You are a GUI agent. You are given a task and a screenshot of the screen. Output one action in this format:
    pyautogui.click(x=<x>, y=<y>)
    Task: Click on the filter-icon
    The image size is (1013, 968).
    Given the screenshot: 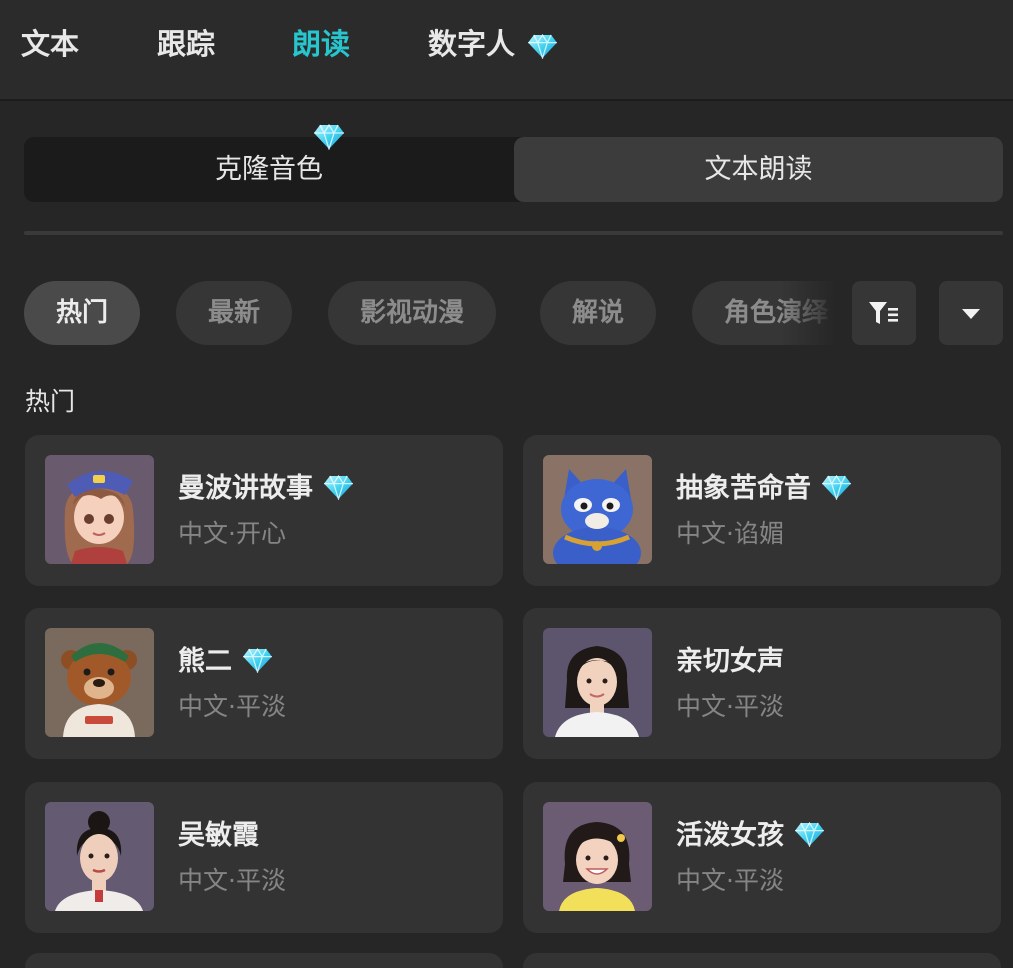 What is the action you would take?
    pyautogui.click(x=883, y=313)
    